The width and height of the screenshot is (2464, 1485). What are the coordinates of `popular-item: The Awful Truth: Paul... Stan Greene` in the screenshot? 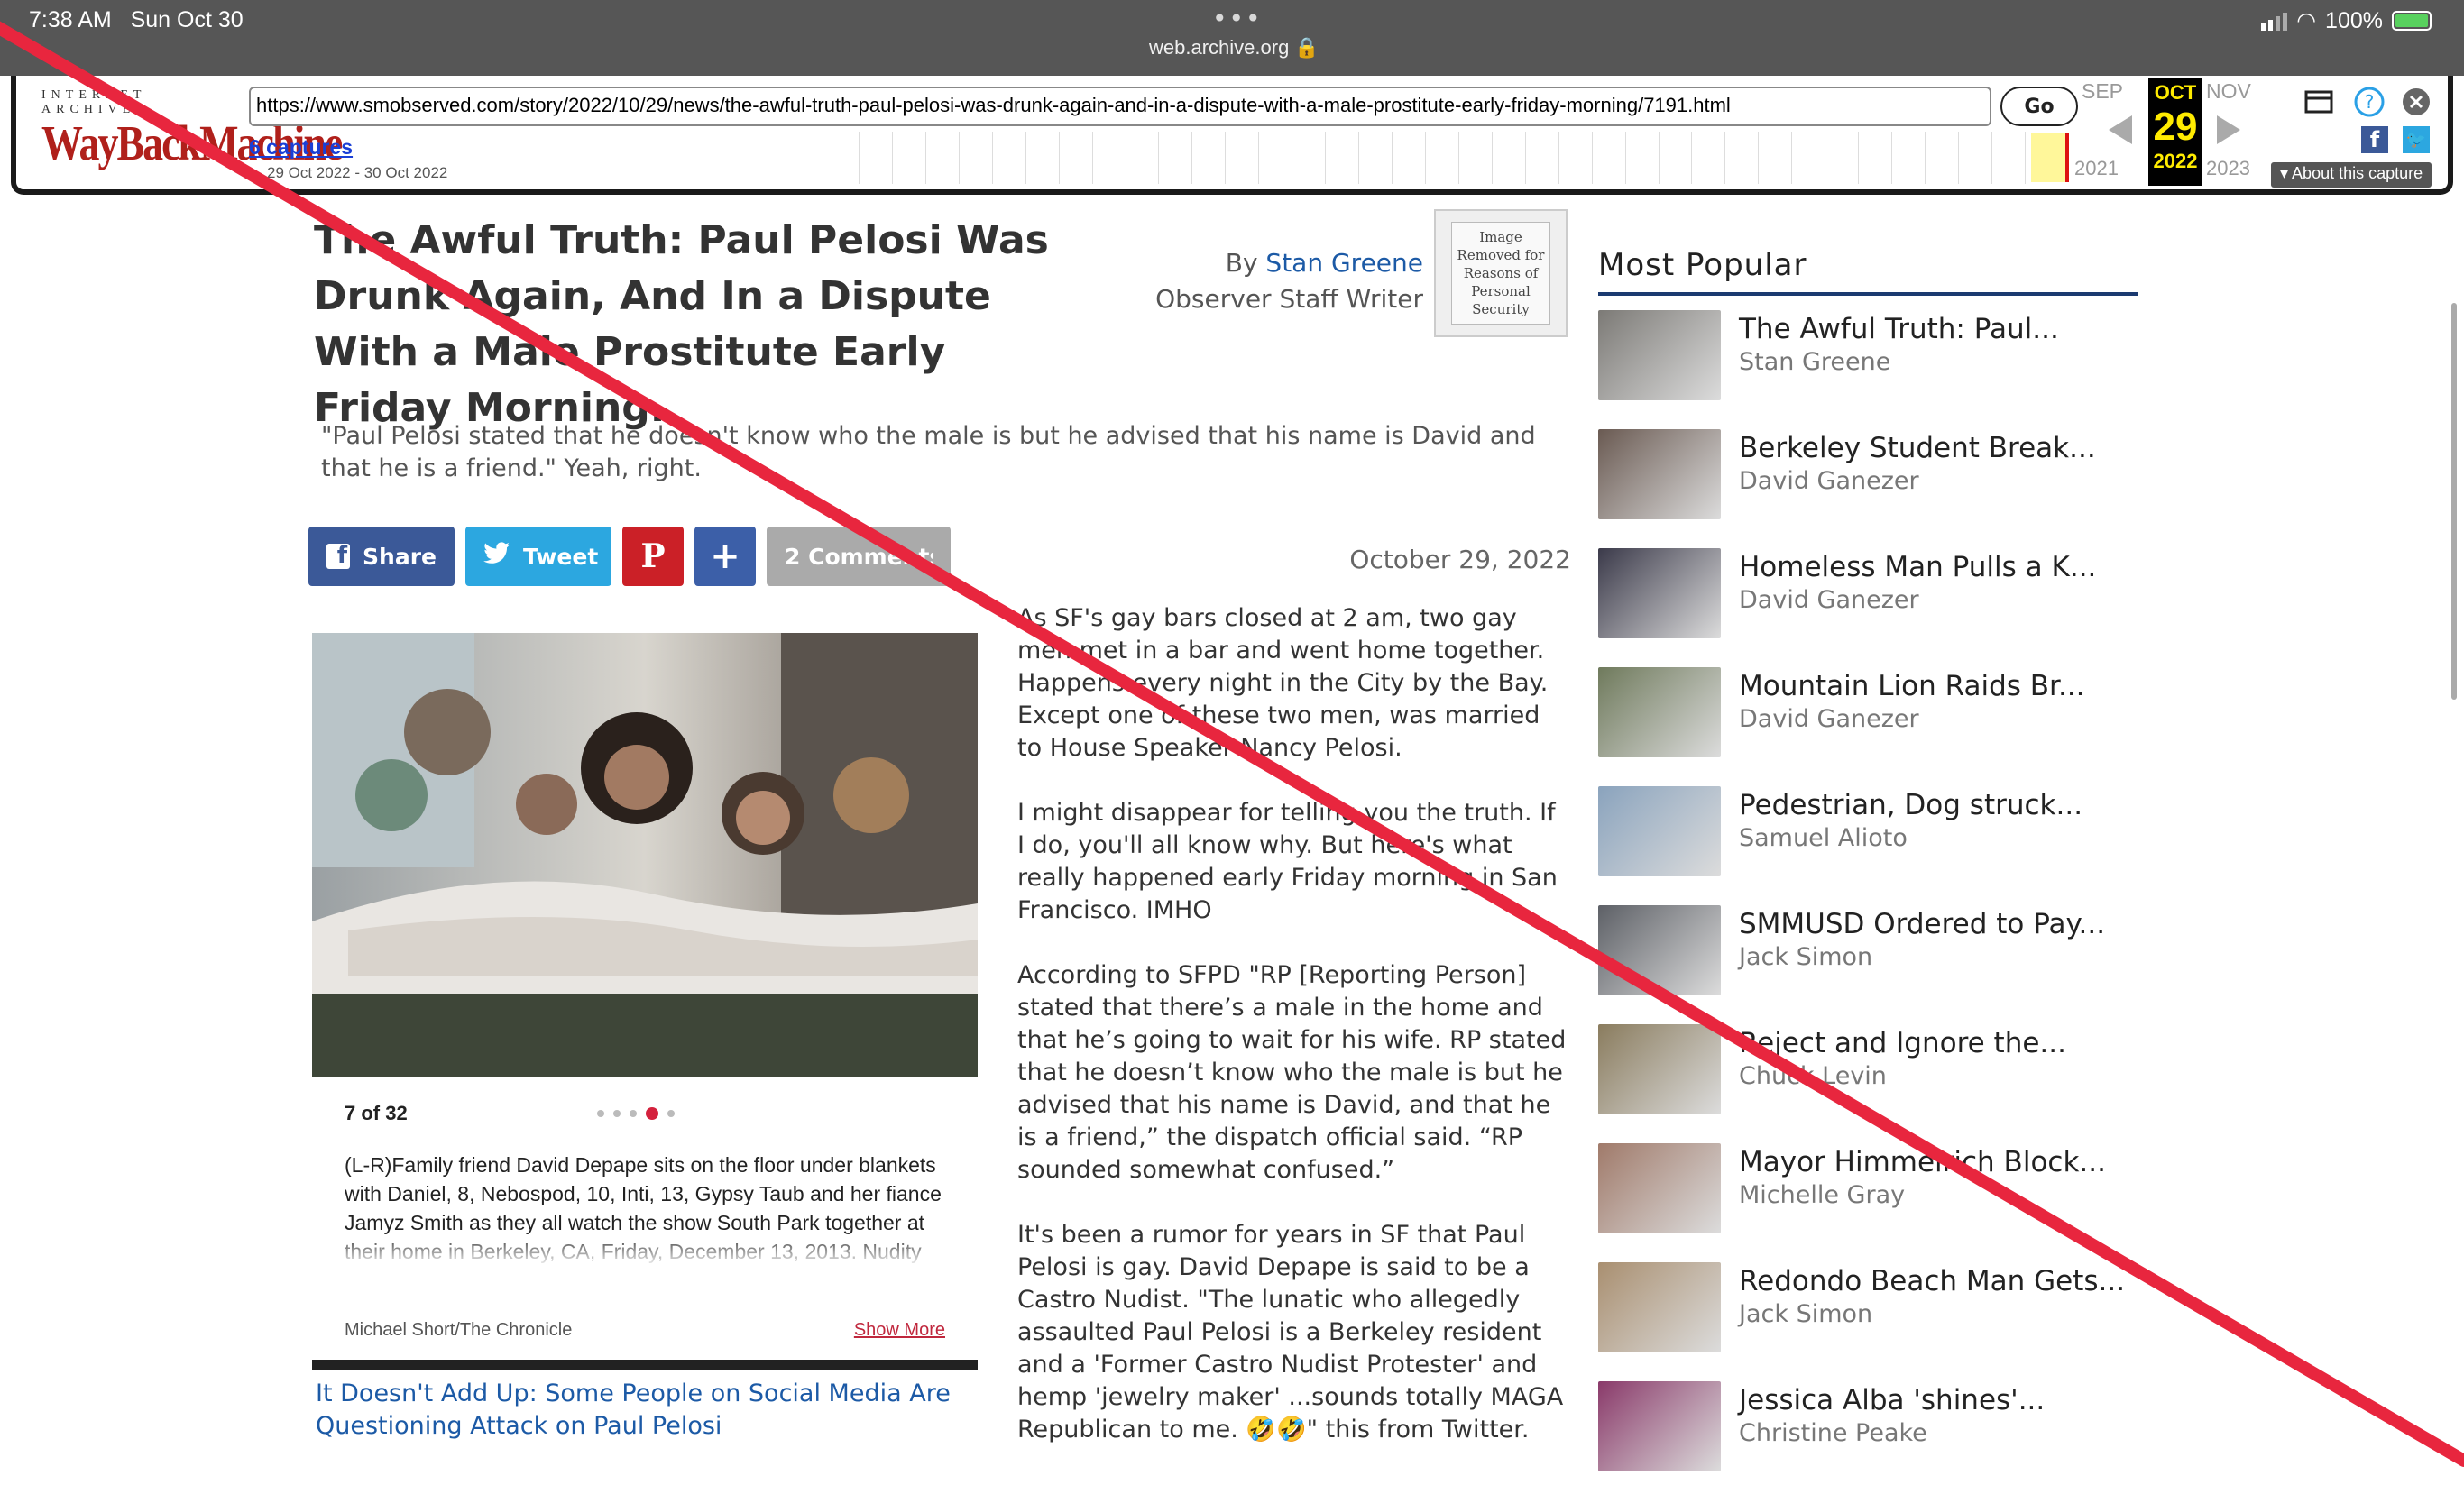 It's located at (1869, 369).